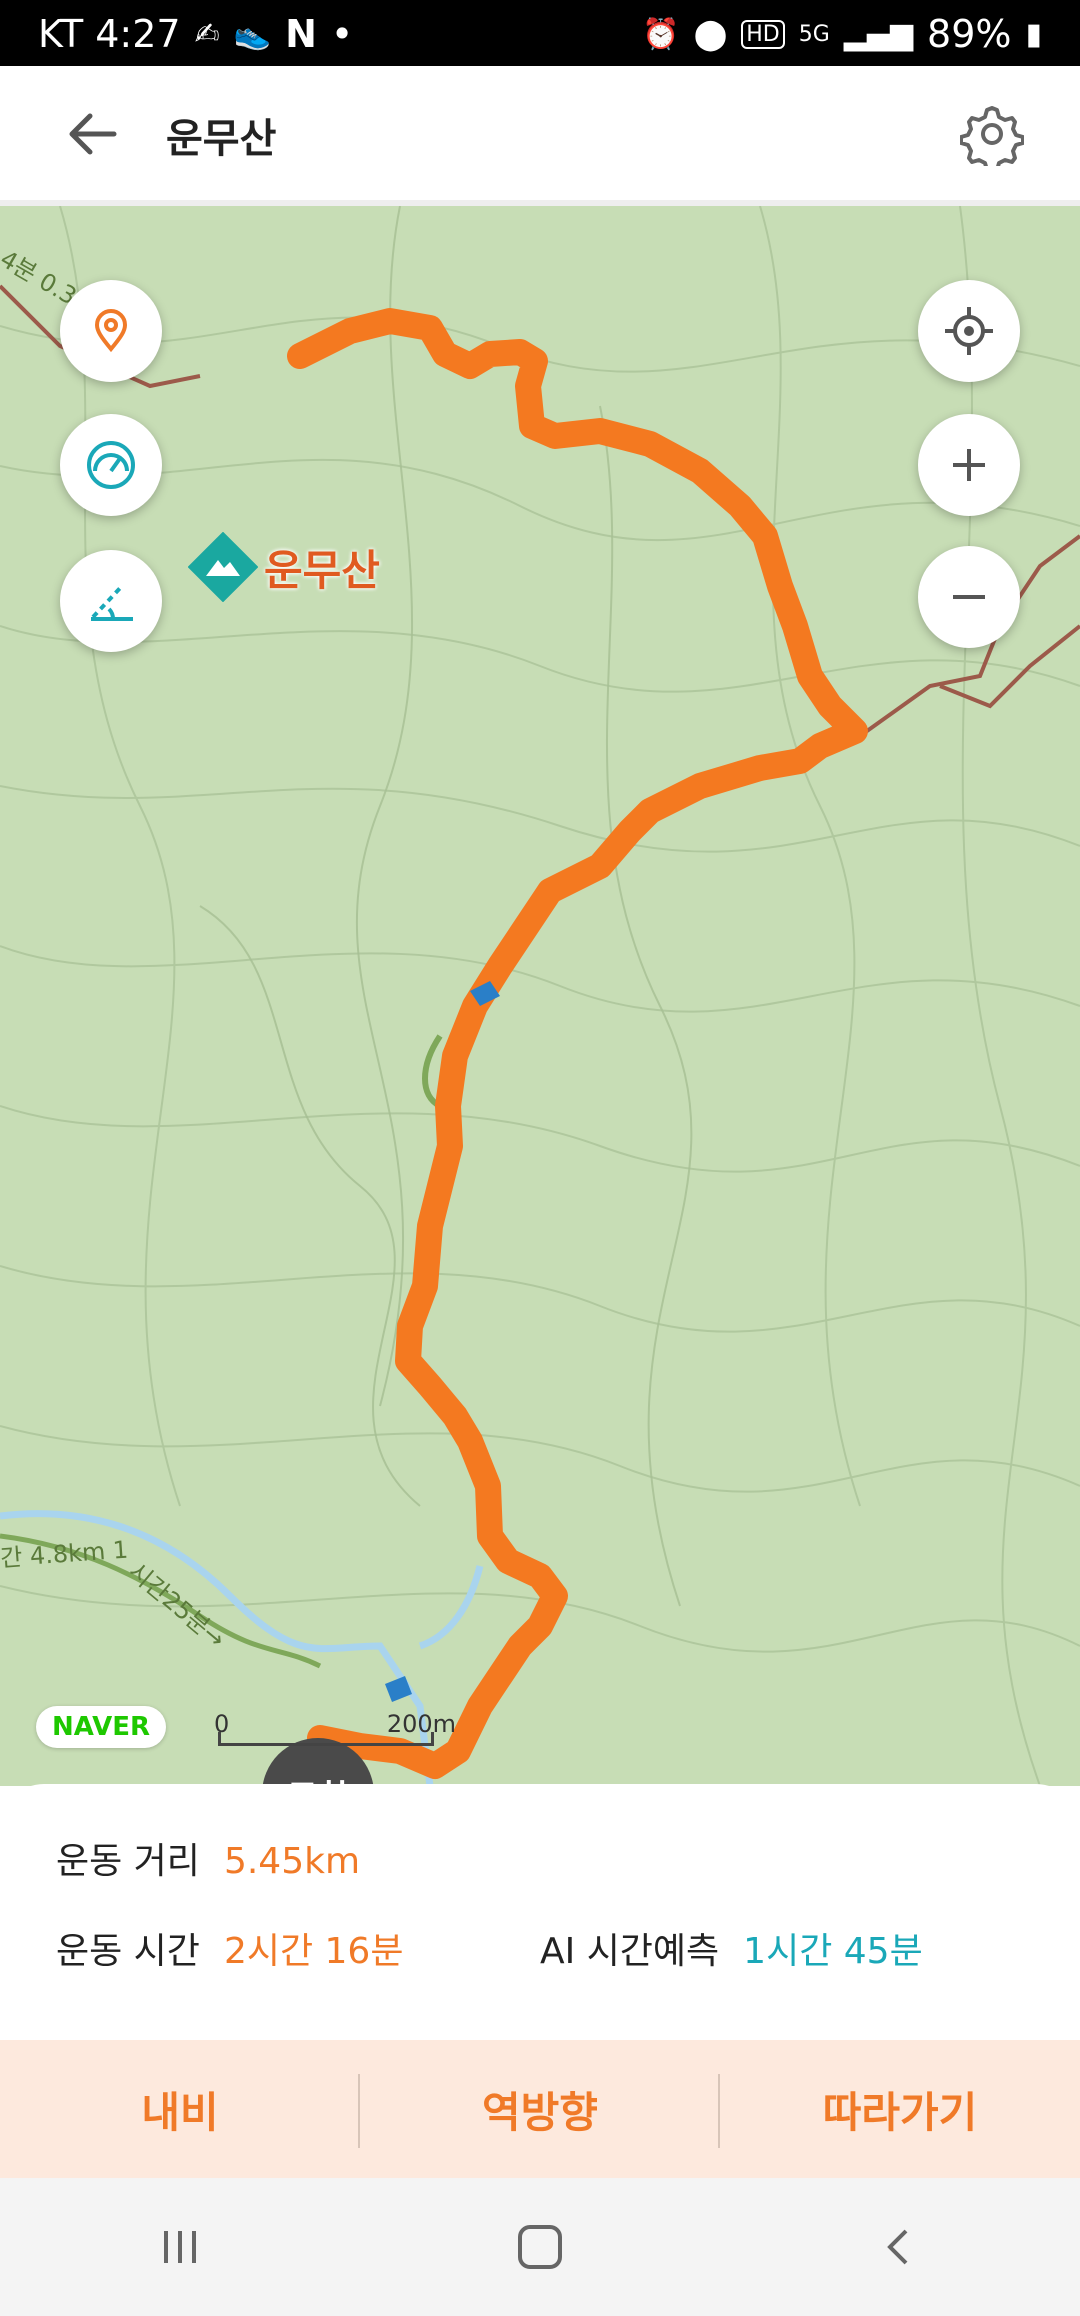  I want to click on follow-label: 따라가기, so click(900, 2112).